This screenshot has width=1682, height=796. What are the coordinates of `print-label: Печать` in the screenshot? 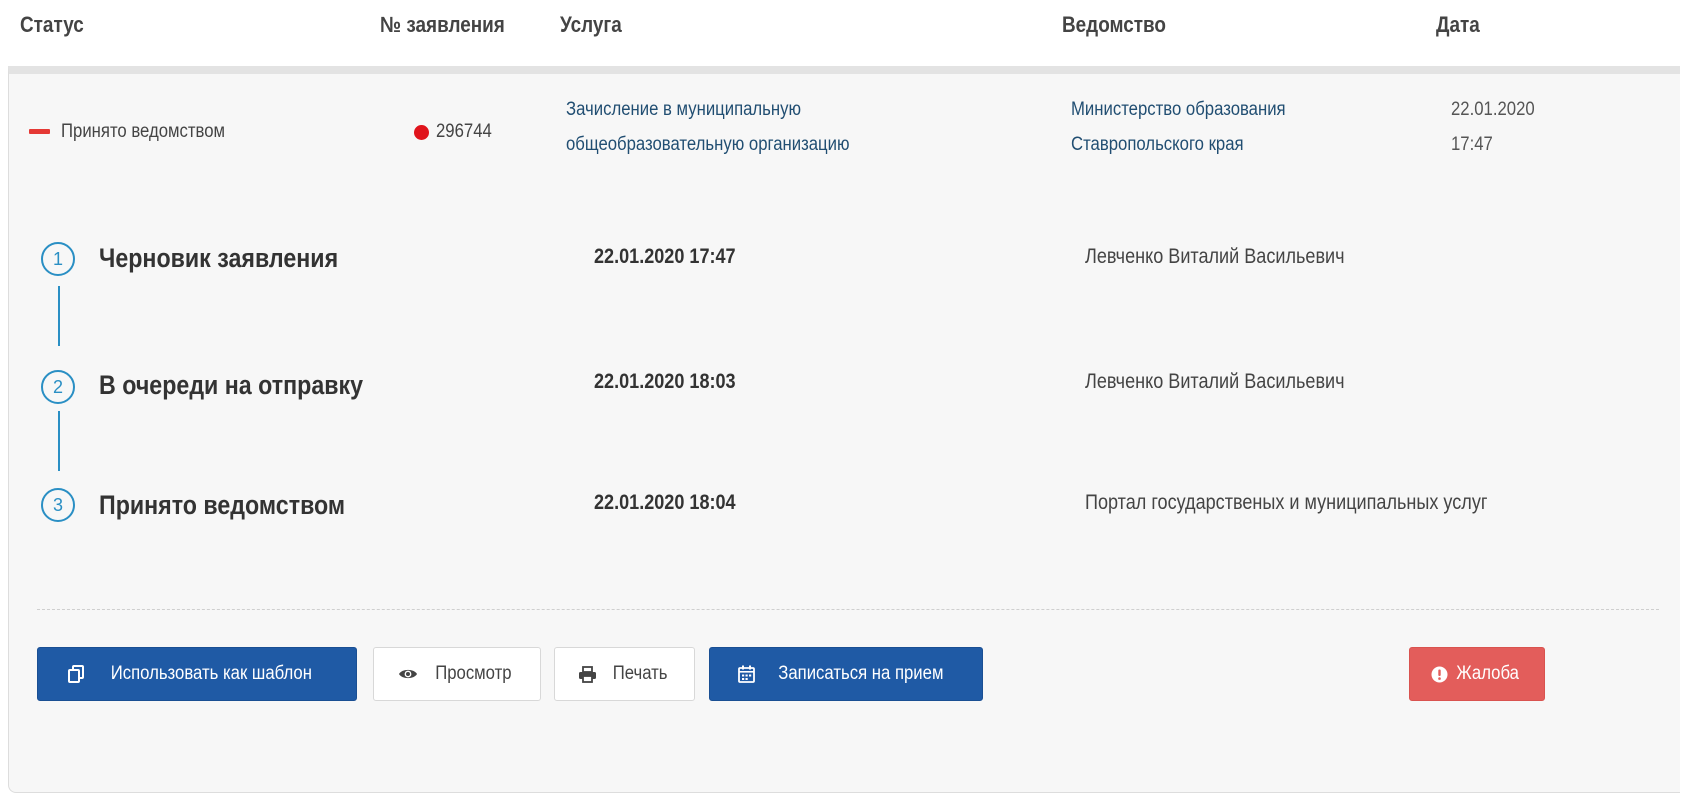 It's located at (640, 673).